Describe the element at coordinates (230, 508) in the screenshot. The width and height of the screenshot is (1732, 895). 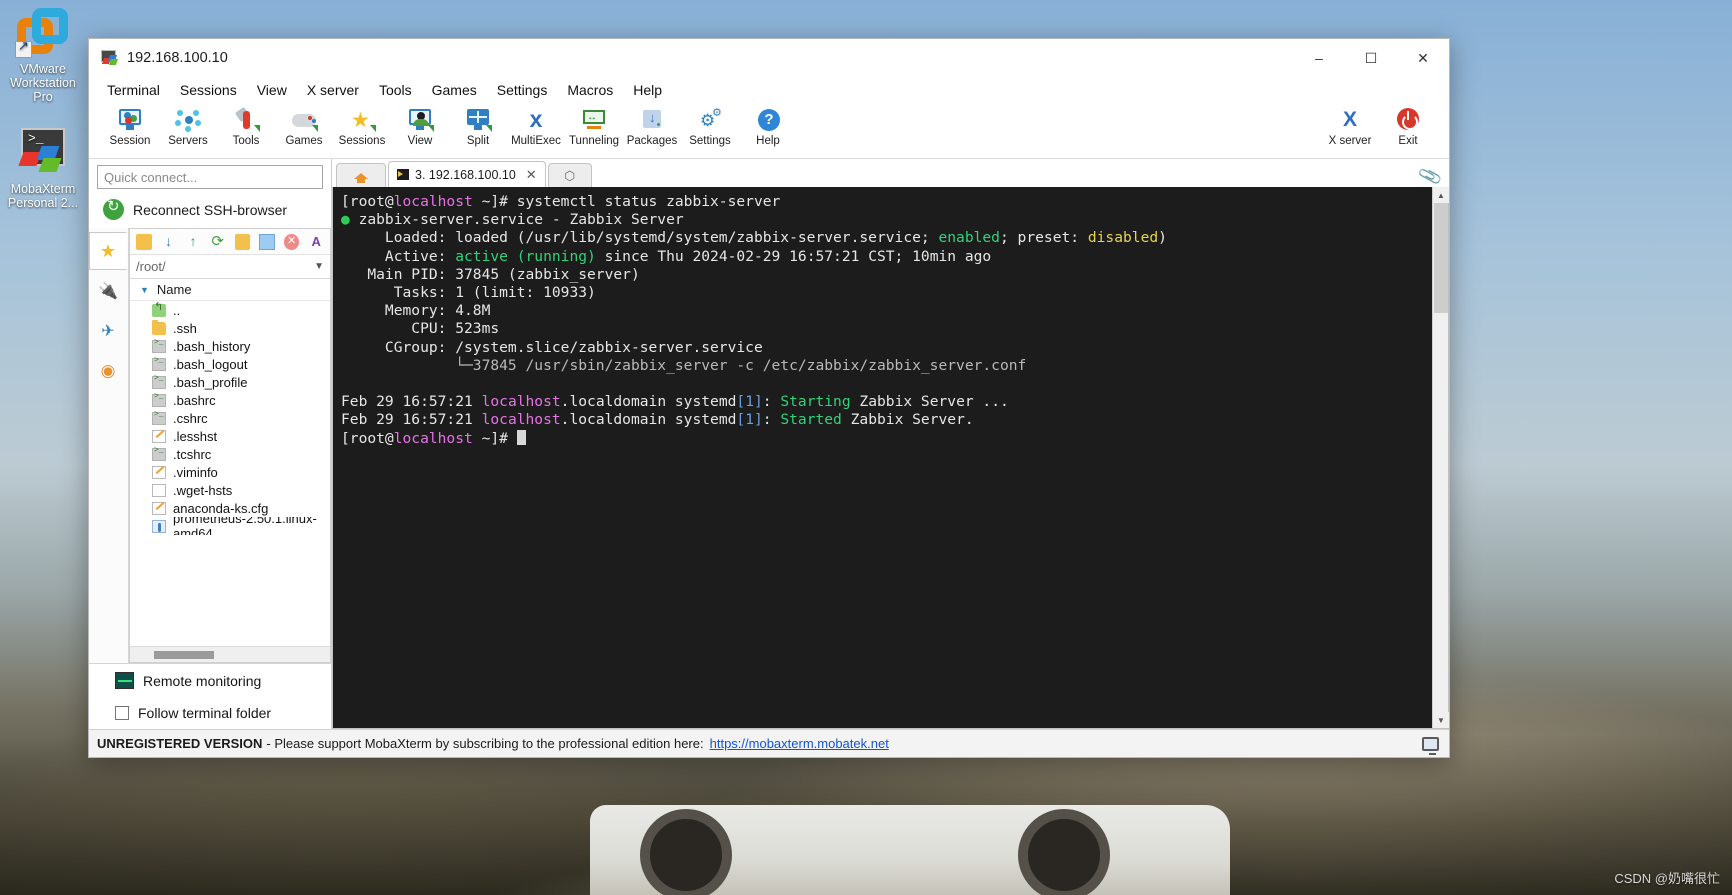
I see `list-item: anaconda-ks.cfg` at that location.